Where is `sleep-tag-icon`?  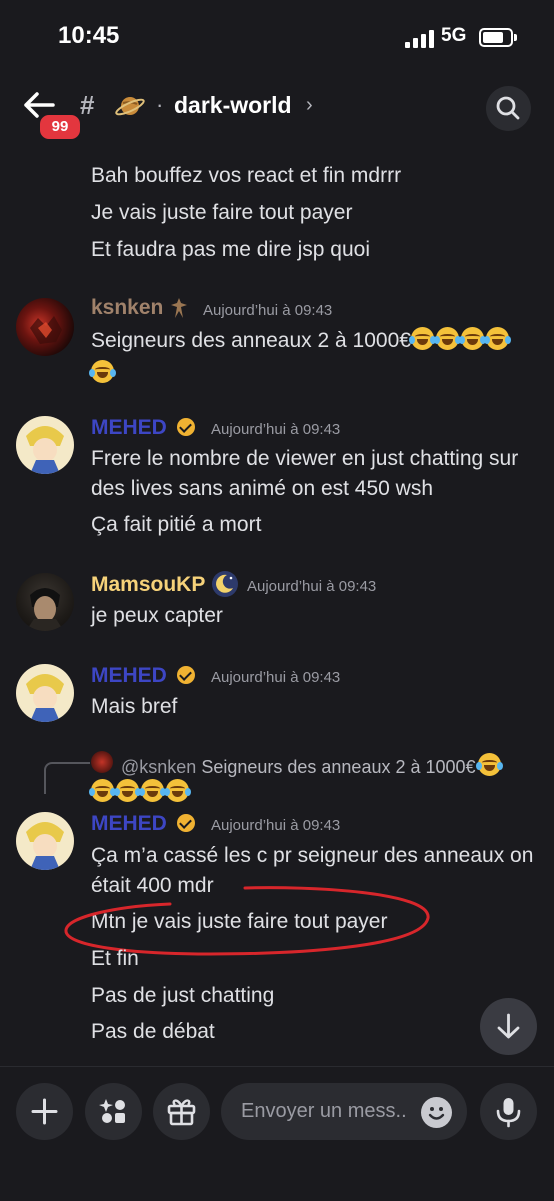 sleep-tag-icon is located at coordinates (225, 584).